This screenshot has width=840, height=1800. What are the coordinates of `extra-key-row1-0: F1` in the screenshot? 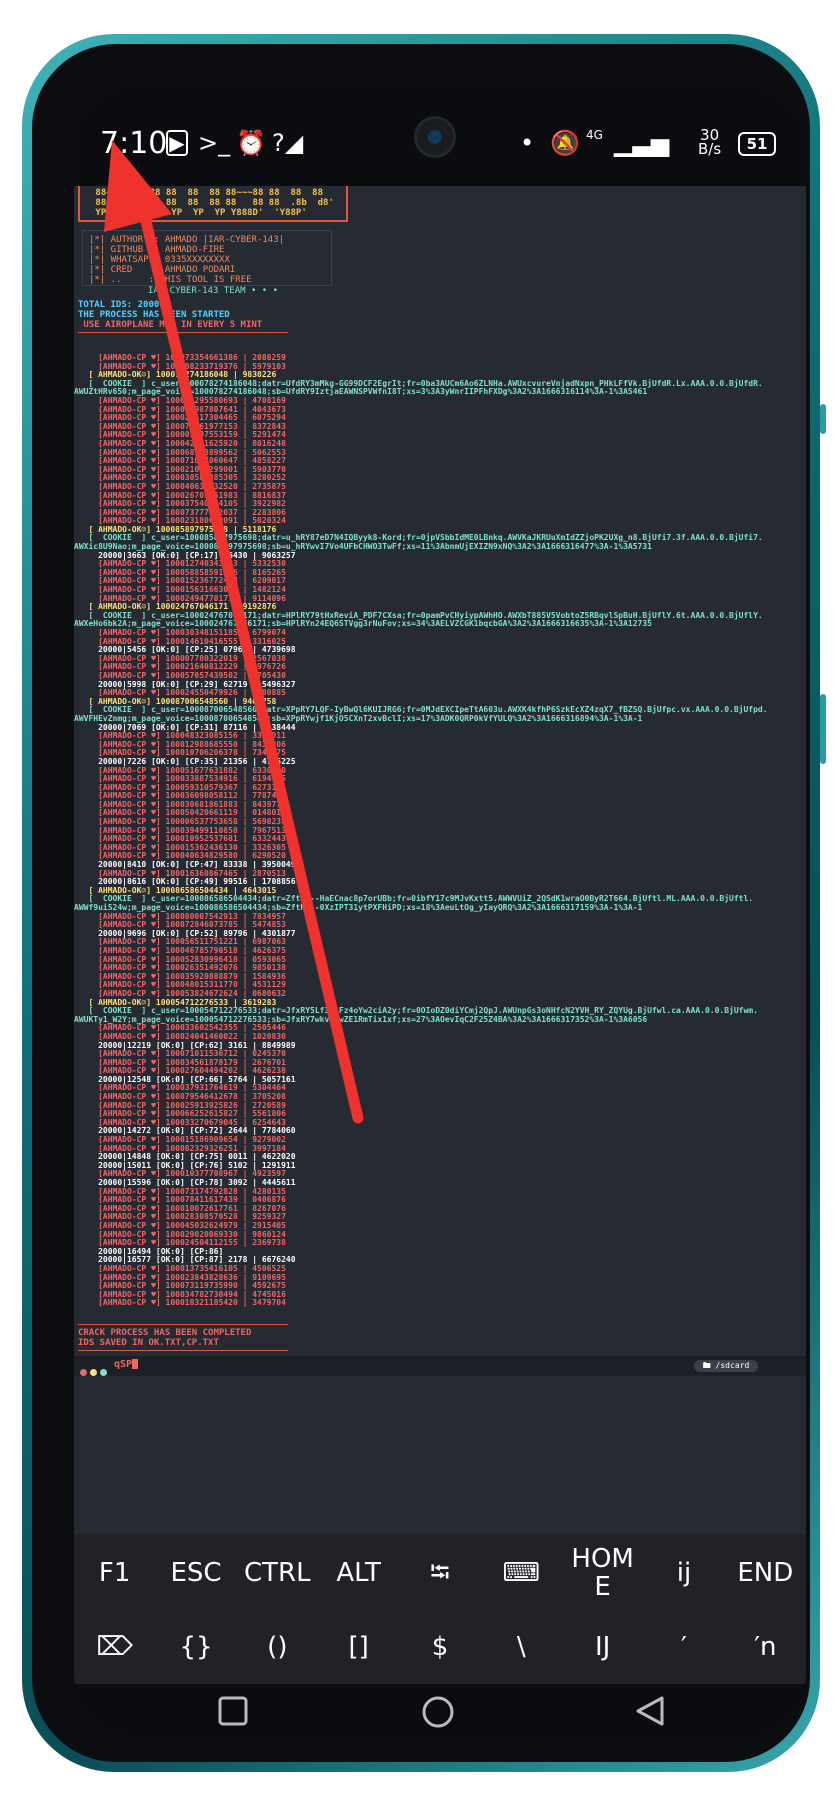 It's located at (114, 1573).